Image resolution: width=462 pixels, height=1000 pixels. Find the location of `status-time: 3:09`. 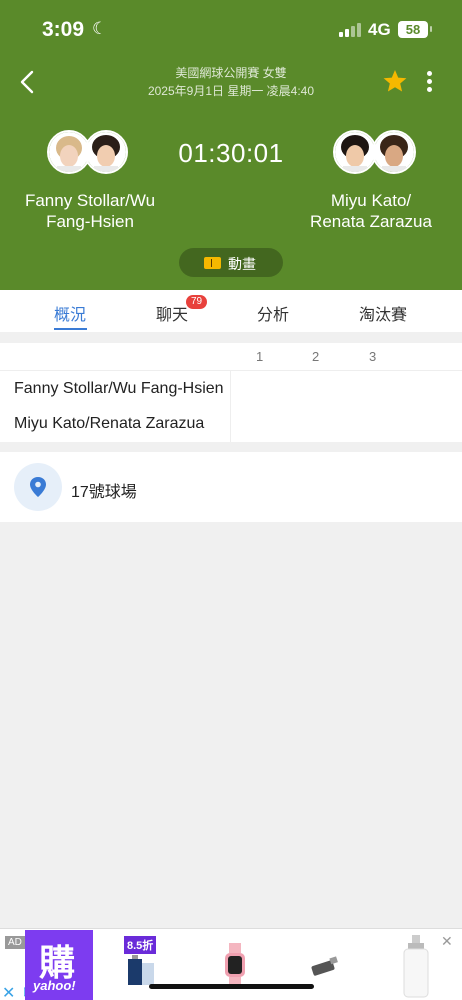

status-time: 3:09 is located at coordinates (63, 29).